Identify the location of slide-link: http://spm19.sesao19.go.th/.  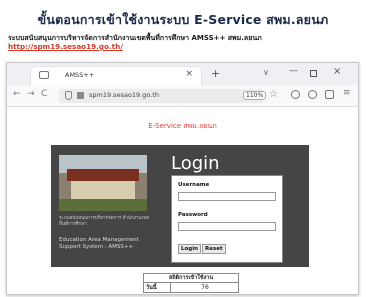
(65, 46).